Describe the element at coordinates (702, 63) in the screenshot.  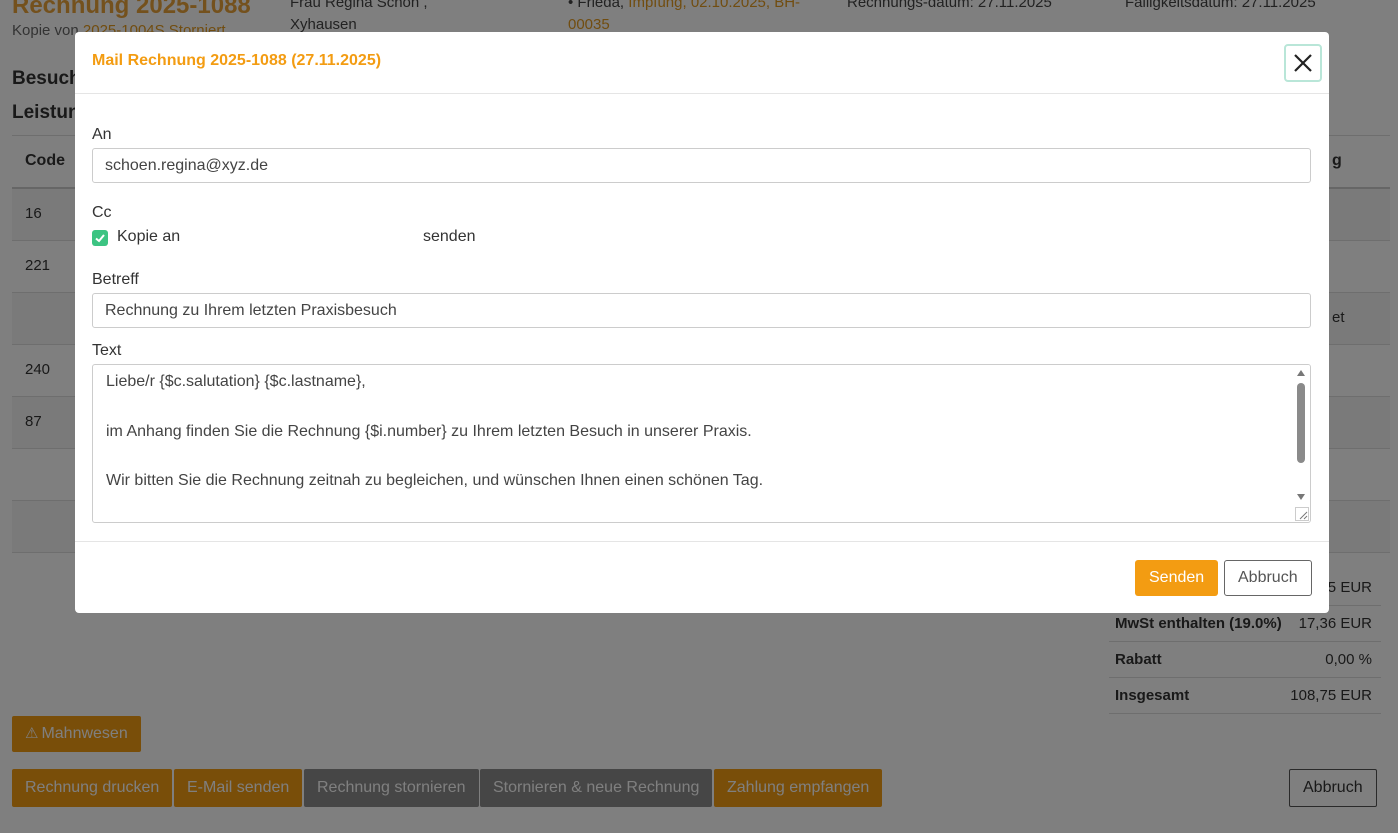
I see `dialog-header: Mail Rechnung 2025-1088 (27.11.2025)` at that location.